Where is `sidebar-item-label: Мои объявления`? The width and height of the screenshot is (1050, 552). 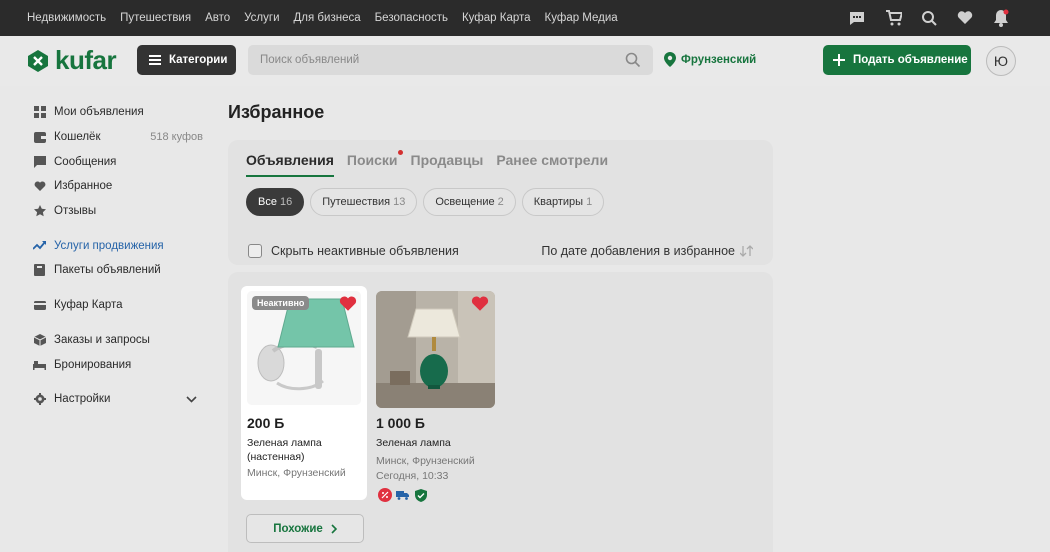 sidebar-item-label: Мои объявления is located at coordinates (99, 112).